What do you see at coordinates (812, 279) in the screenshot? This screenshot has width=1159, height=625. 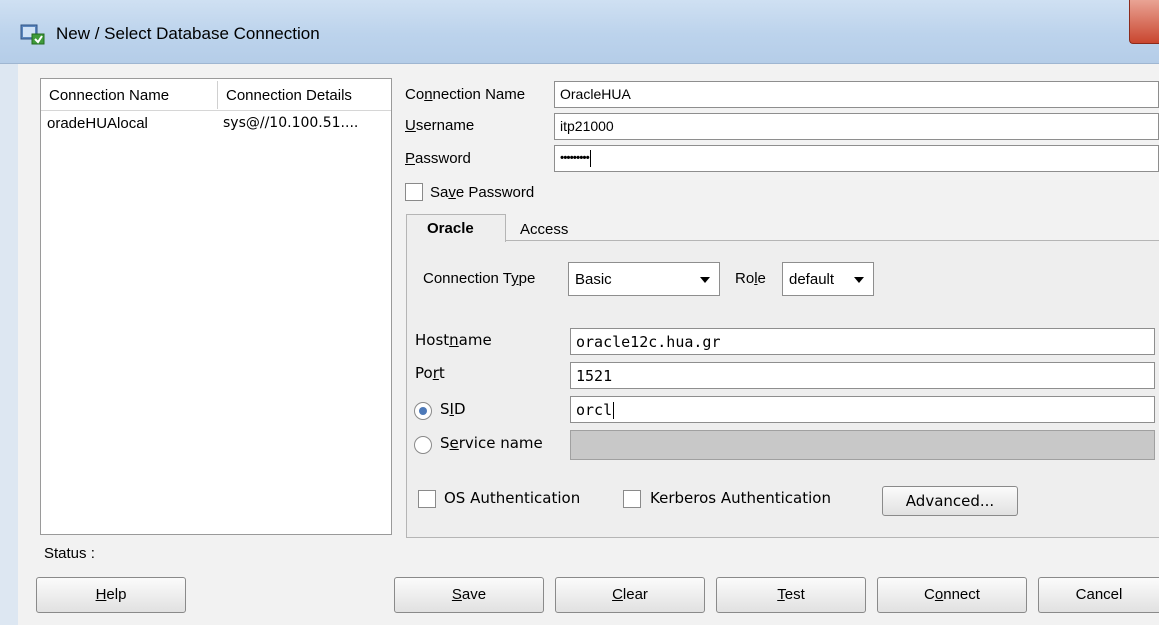 I see `role-value: default` at bounding box center [812, 279].